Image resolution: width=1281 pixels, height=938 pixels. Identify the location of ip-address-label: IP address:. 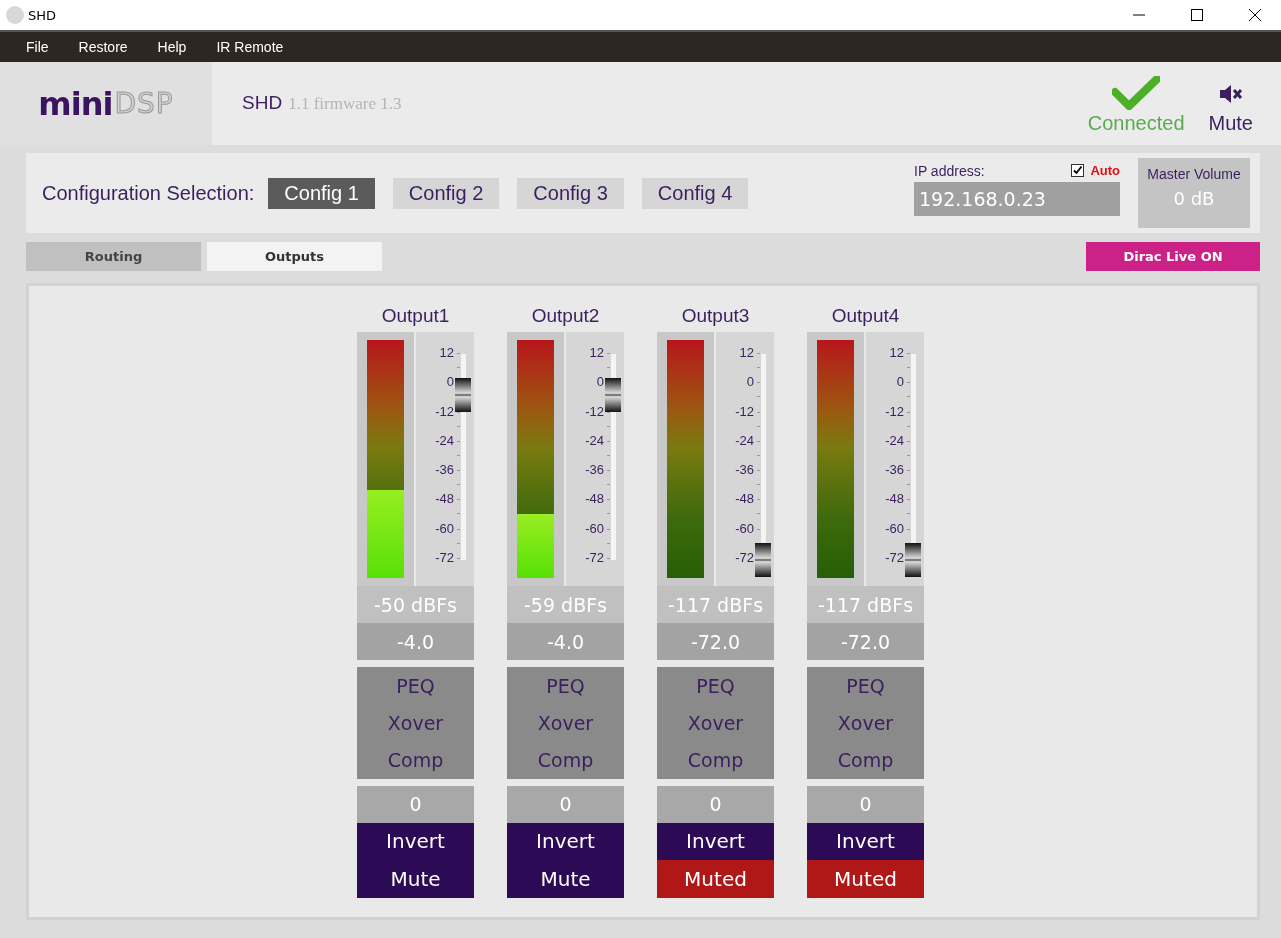
(949, 170).